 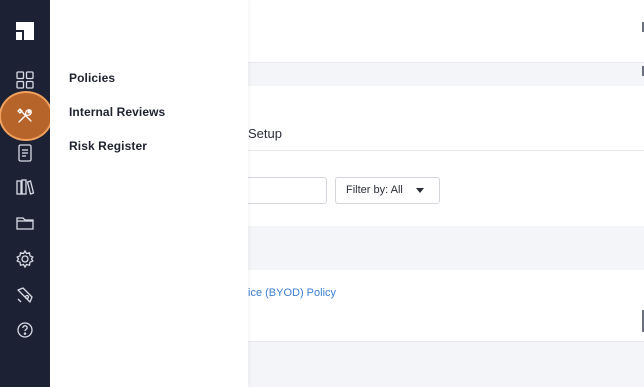 What do you see at coordinates (25, 223) in the screenshot?
I see `folder-icon` at bounding box center [25, 223].